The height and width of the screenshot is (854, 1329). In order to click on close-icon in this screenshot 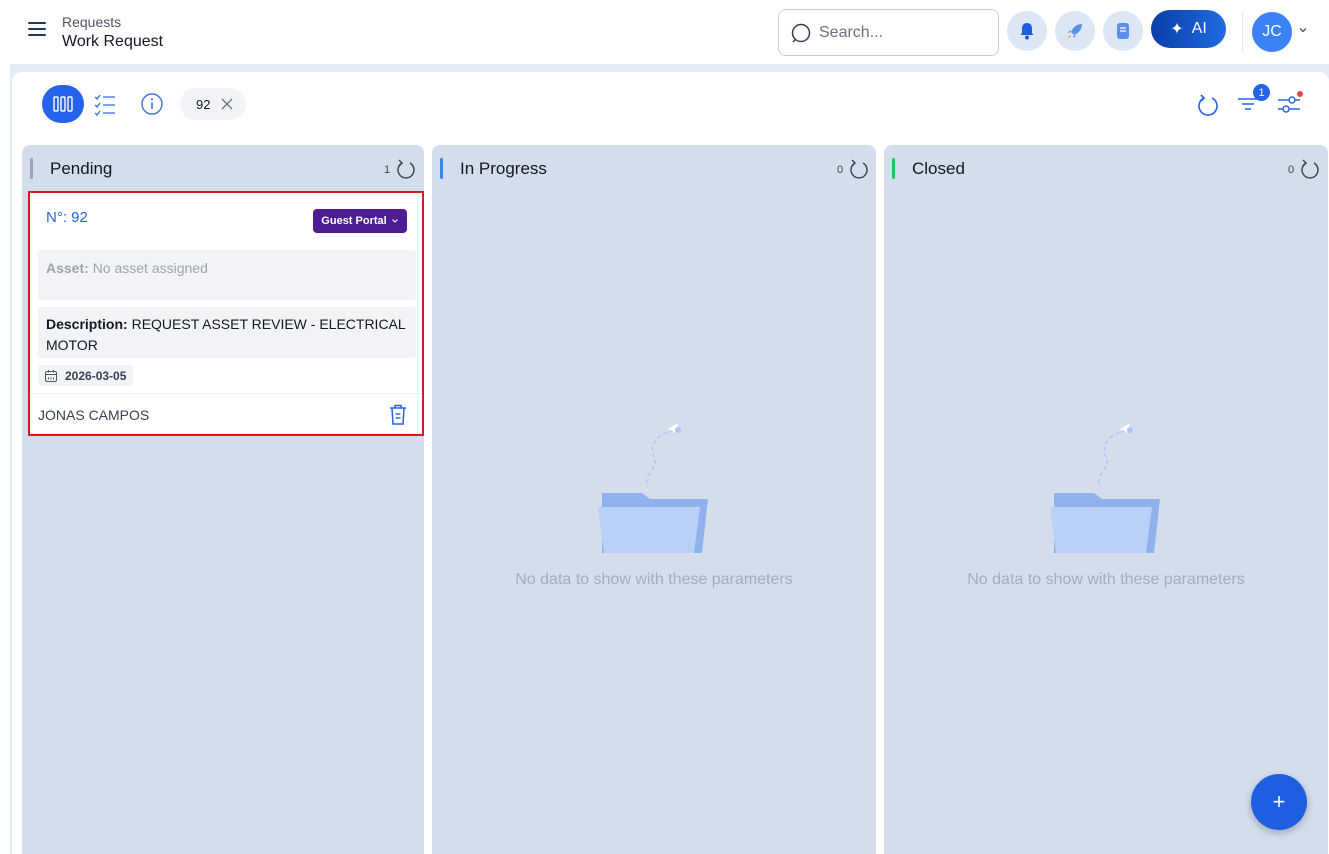, I will do `click(227, 104)`.